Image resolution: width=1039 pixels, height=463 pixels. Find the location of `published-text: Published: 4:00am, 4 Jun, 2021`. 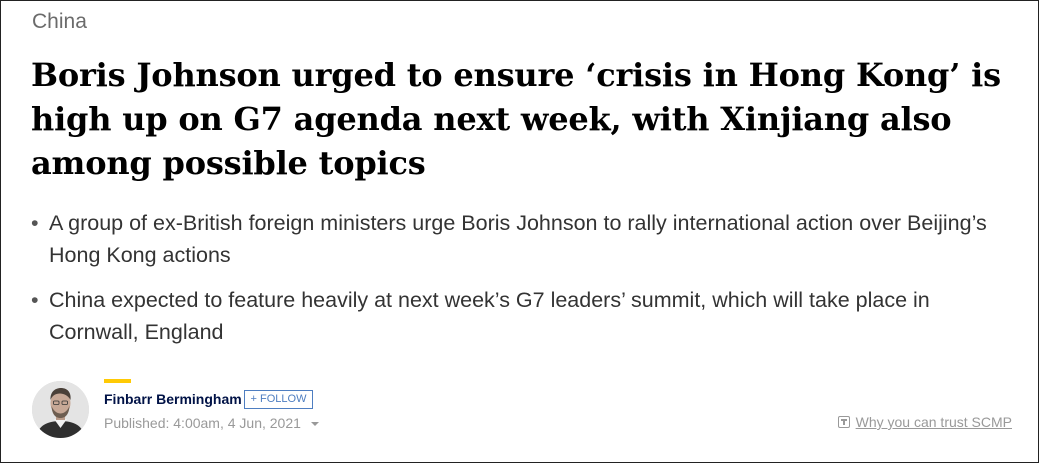

published-text: Published: 4:00am, 4 Jun, 2021 is located at coordinates (202, 423).